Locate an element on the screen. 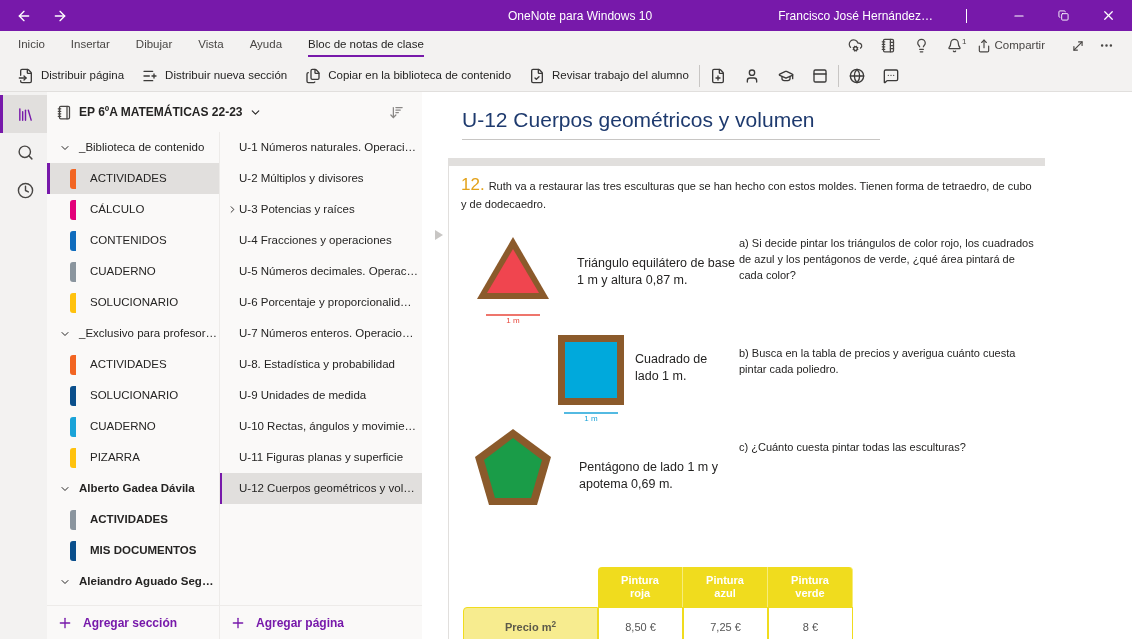  section-item: CONTENIDOS is located at coordinates (133, 240).